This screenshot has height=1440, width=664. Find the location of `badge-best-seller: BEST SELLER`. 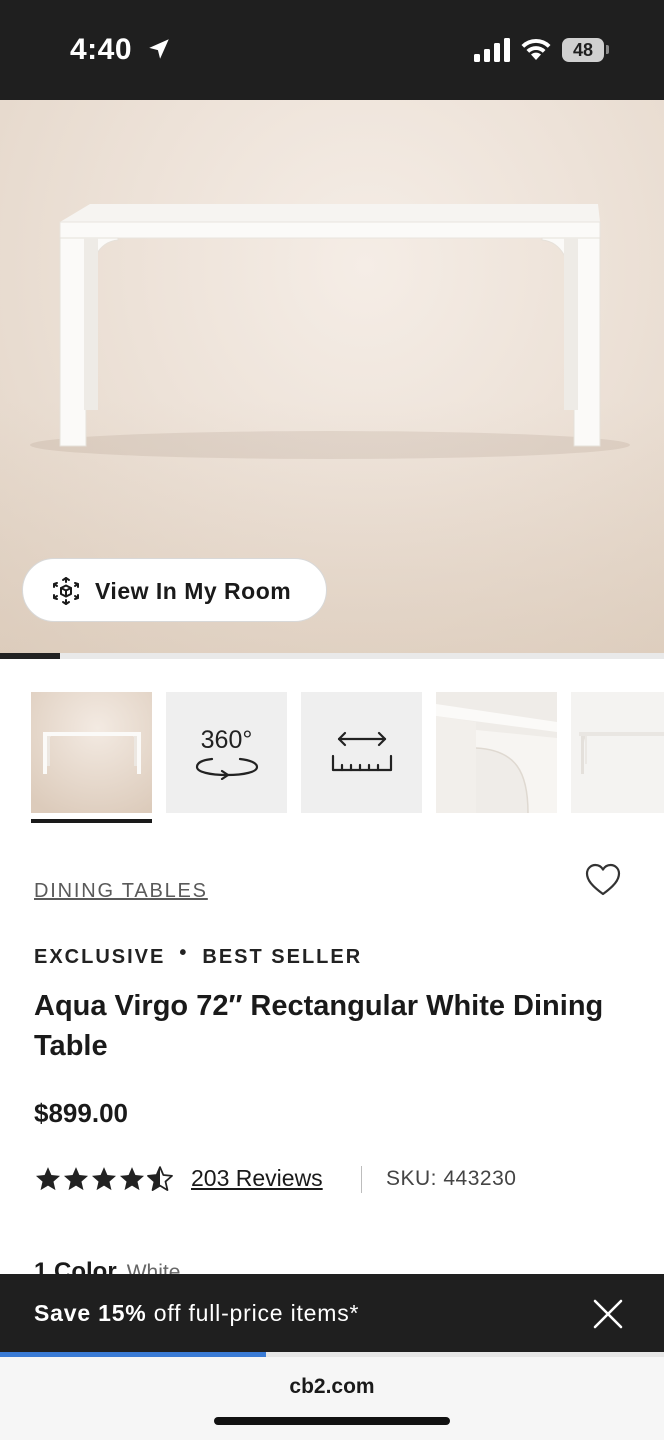

badge-best-seller: BEST SELLER is located at coordinates (282, 957).